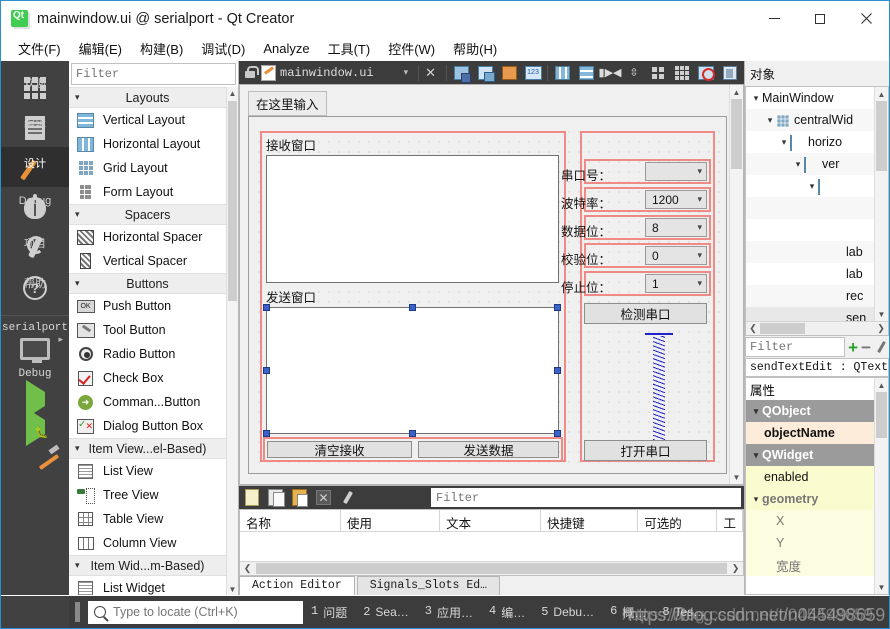 This screenshot has height=629, width=890. What do you see at coordinates (147, 585) in the screenshot?
I see `widget-list-widget: List Widget` at bounding box center [147, 585].